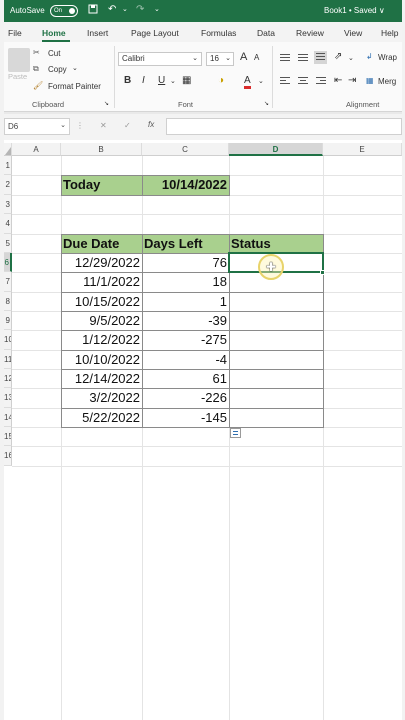 The image size is (405, 720). What do you see at coordinates (185, 282) in the screenshot?
I see `cell-days-left: 18` at bounding box center [185, 282].